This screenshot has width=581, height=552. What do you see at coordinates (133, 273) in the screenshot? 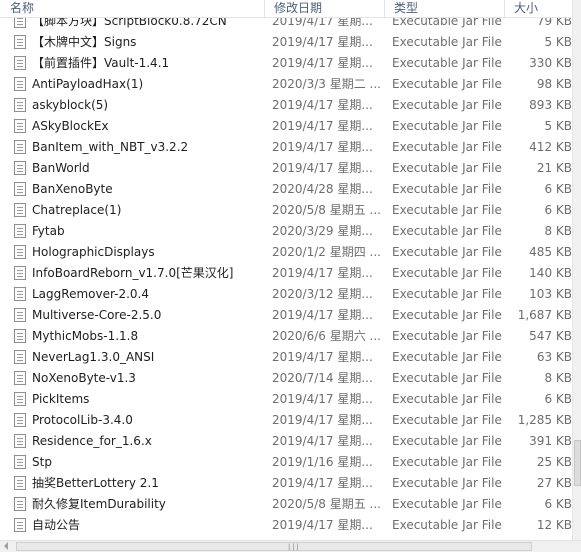
I see `file-name: InfoBoardReborn_v1.7.0[芒果汉化]` at bounding box center [133, 273].